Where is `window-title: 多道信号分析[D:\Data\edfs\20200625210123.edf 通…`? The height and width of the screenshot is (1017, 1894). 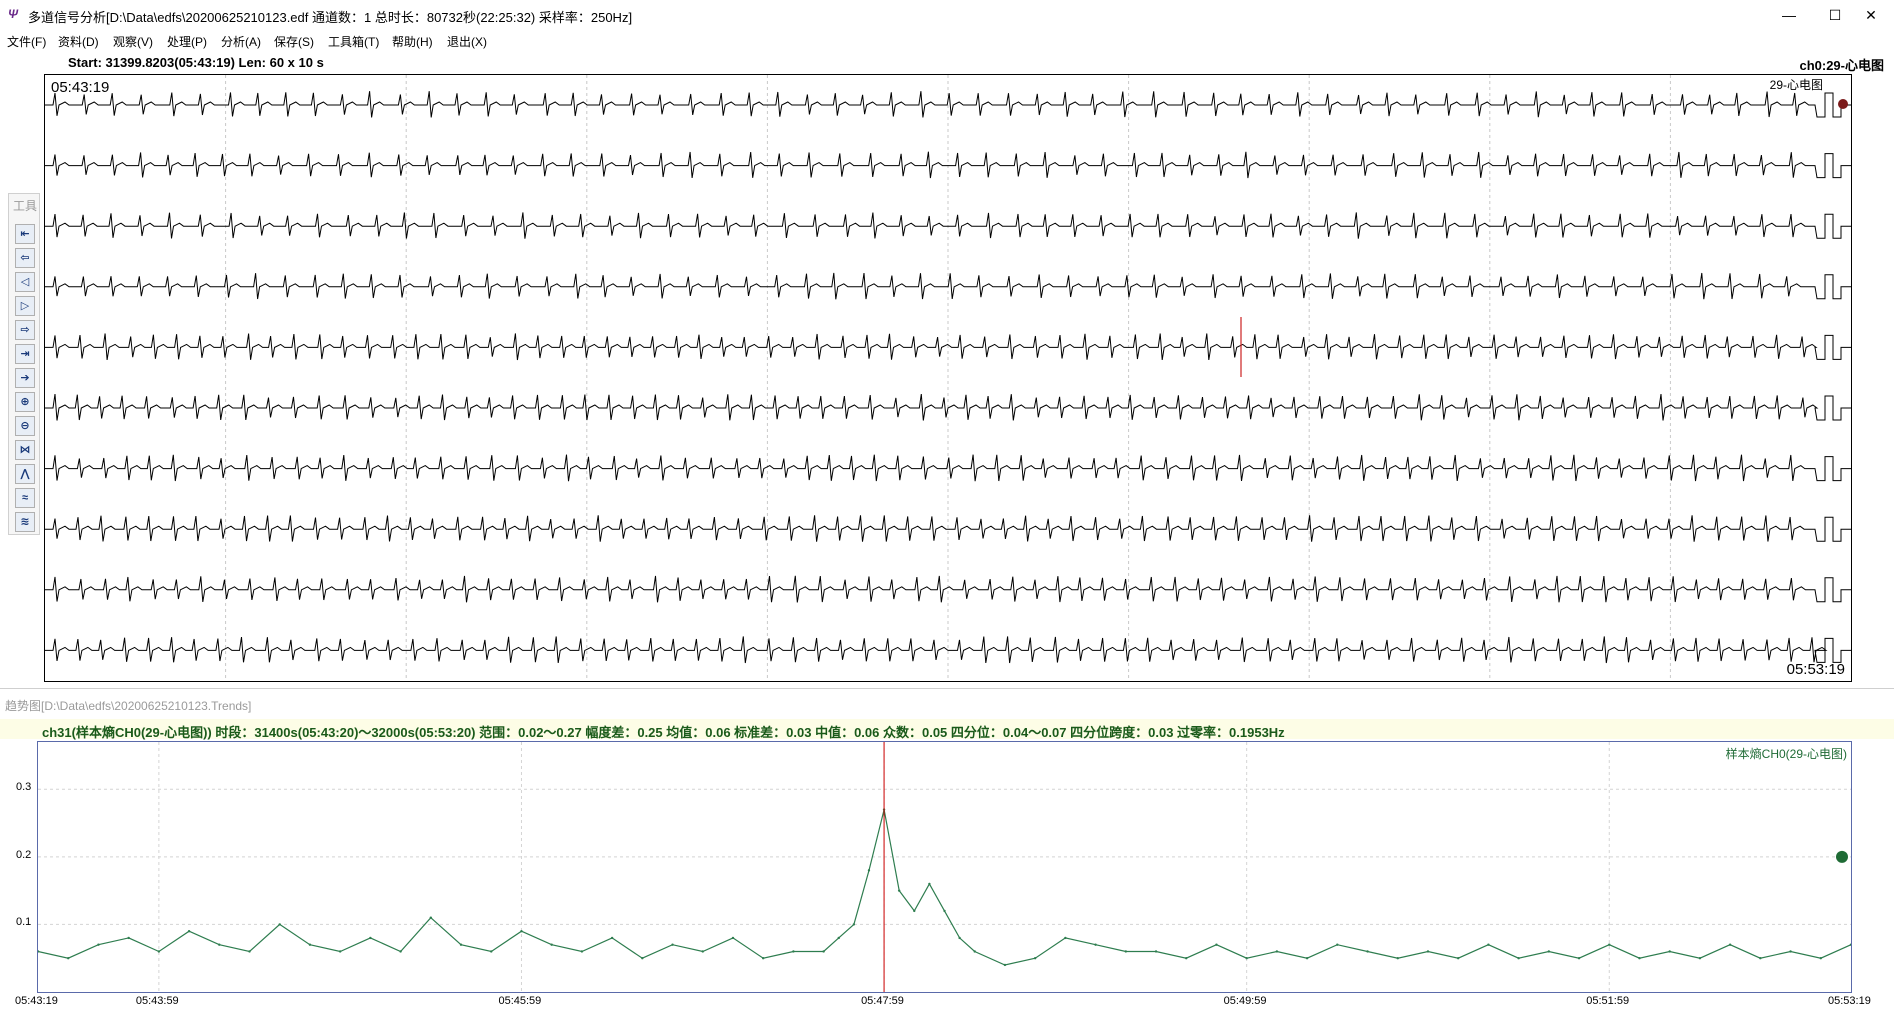
window-title: 多道信号分析[D:\Data\edfs\20200625210123.edf 通… is located at coordinates (330, 17).